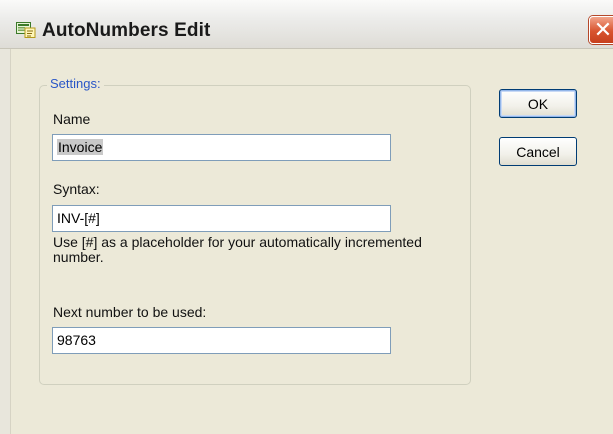 This screenshot has width=613, height=434. Describe the element at coordinates (221, 218) in the screenshot. I see `syntax-input: INV-[#]` at that location.